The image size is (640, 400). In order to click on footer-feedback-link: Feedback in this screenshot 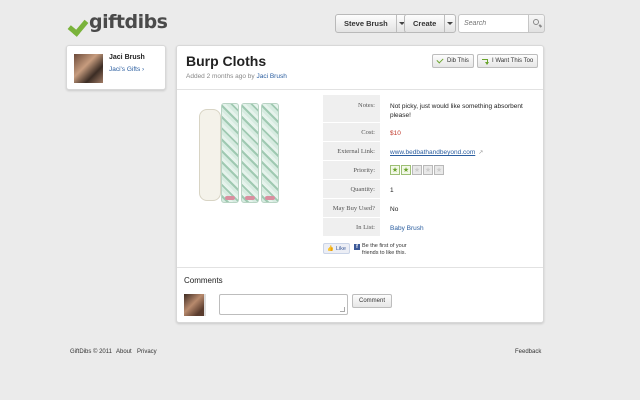, I will do `click(528, 352)`.